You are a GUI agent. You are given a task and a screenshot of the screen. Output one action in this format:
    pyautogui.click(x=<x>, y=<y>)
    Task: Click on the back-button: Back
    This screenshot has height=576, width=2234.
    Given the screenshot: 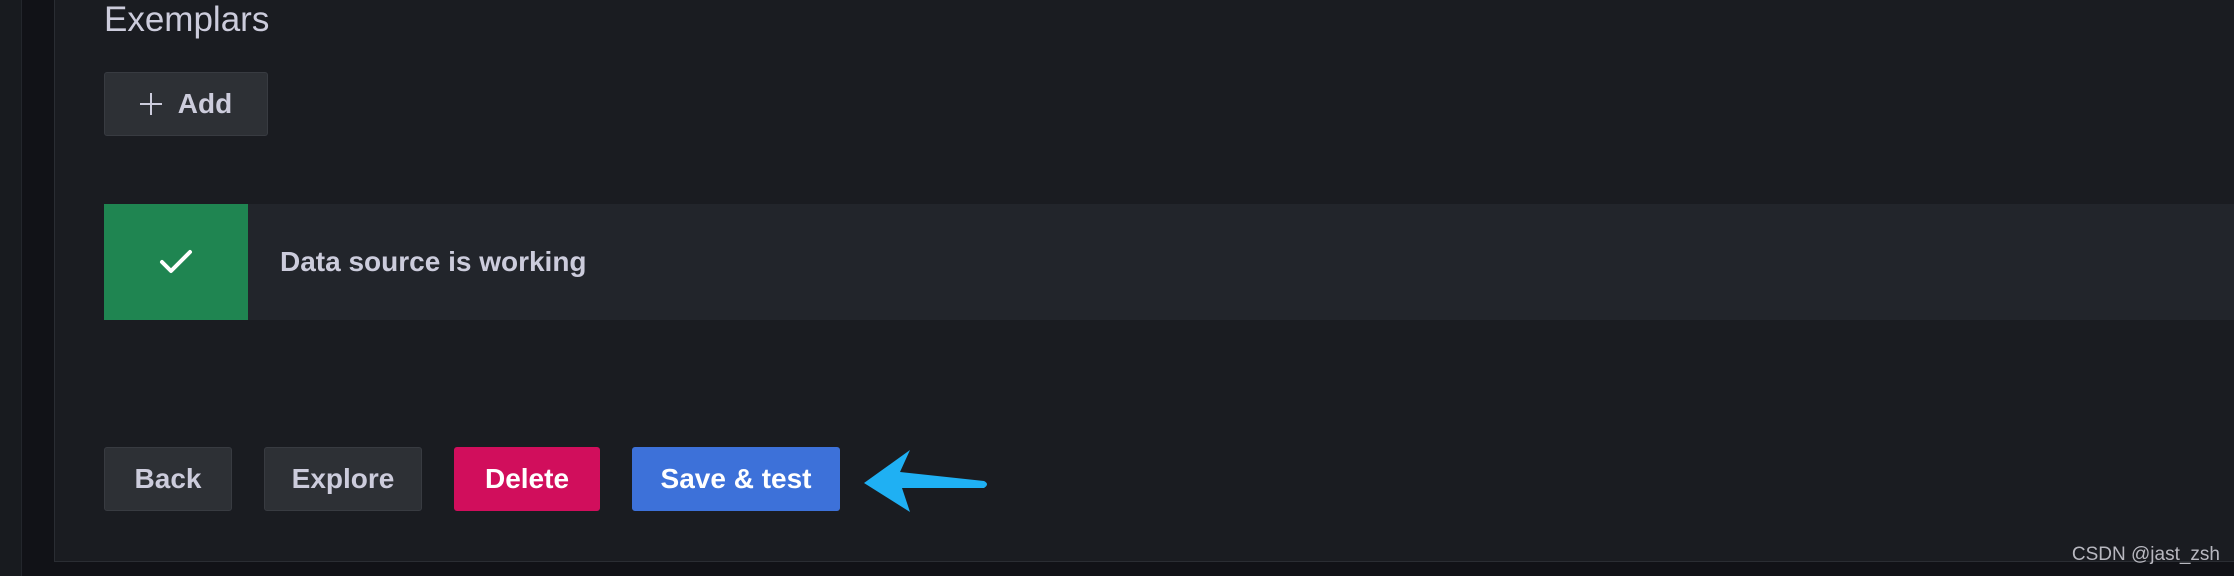 What is the action you would take?
    pyautogui.click(x=168, y=479)
    